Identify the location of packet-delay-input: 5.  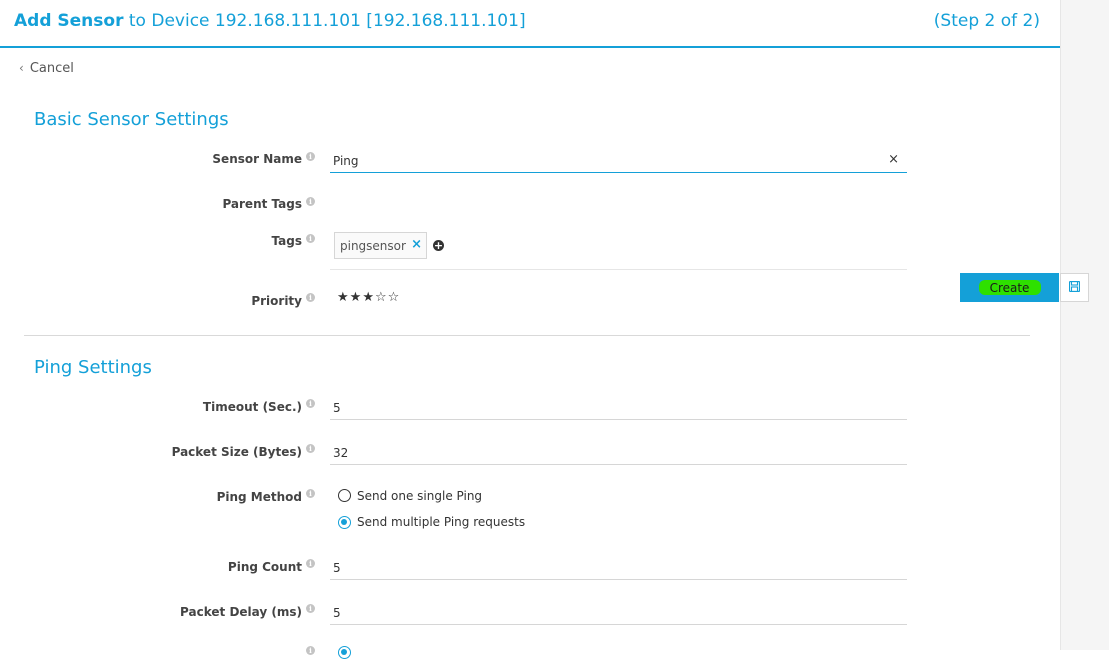
(618, 613).